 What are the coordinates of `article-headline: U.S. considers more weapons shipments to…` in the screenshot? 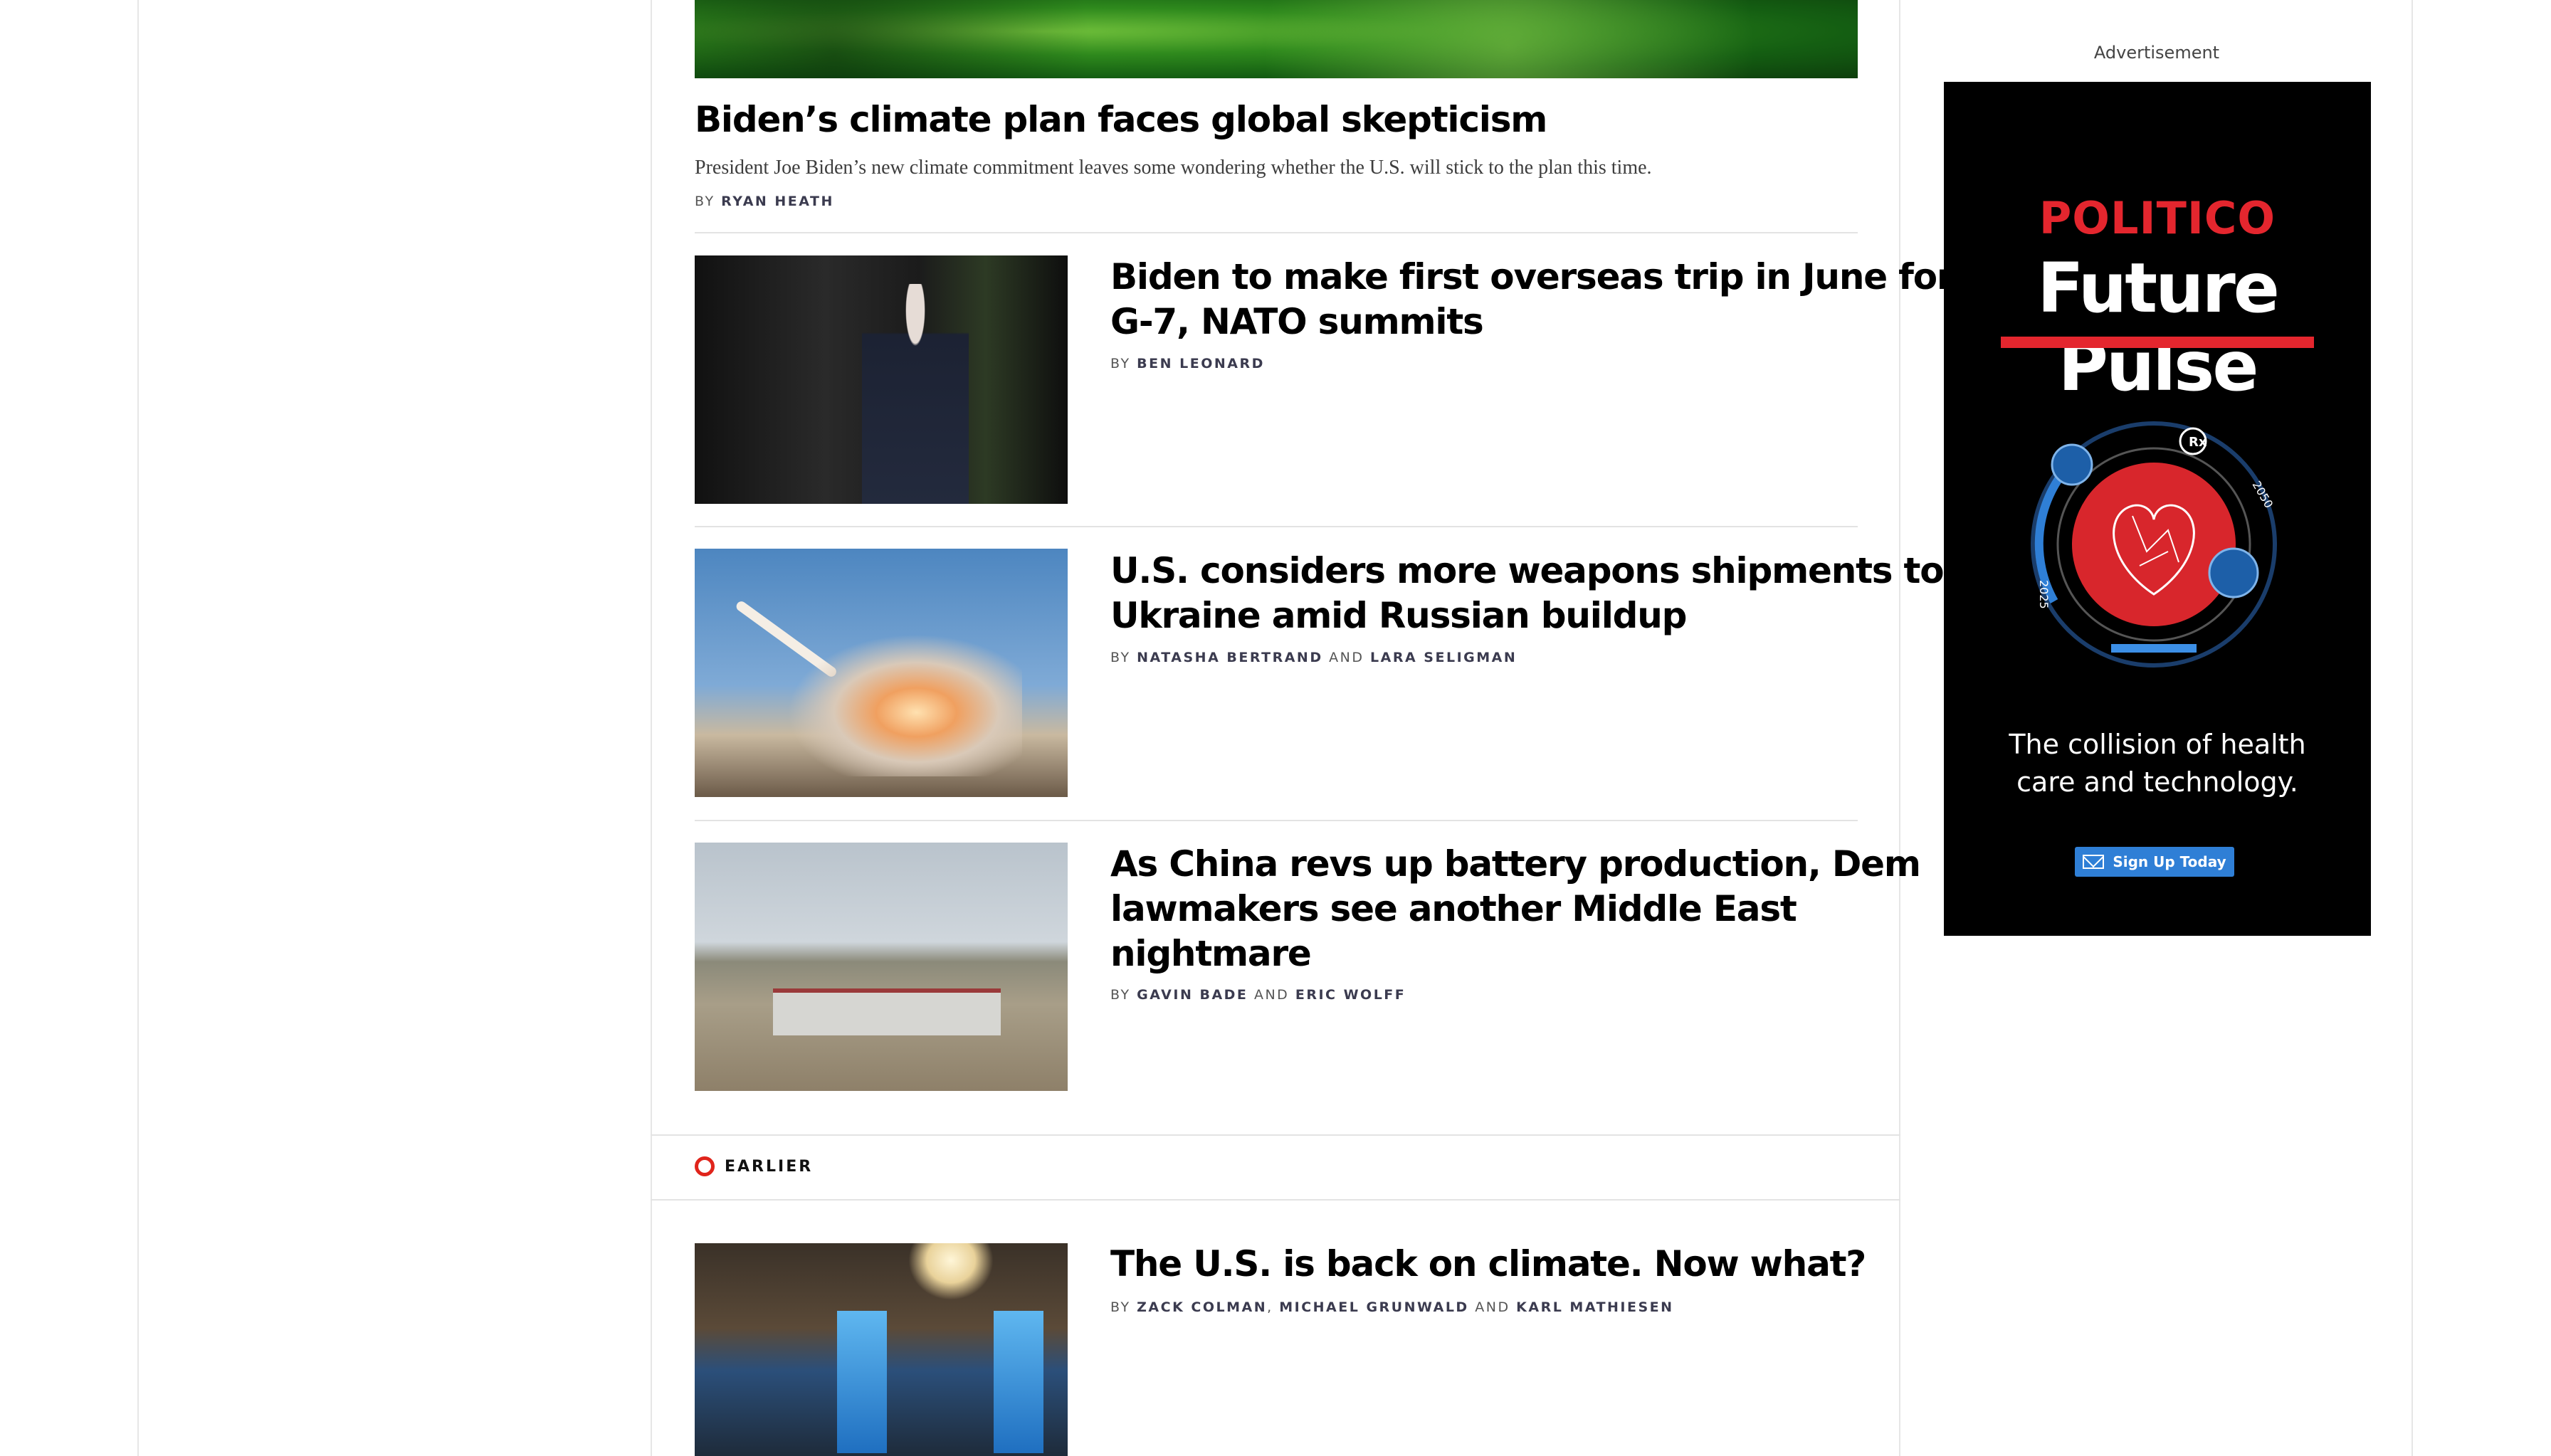 It's located at (1527, 593).